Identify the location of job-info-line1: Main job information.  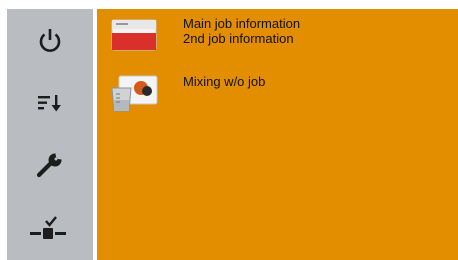
(242, 23).